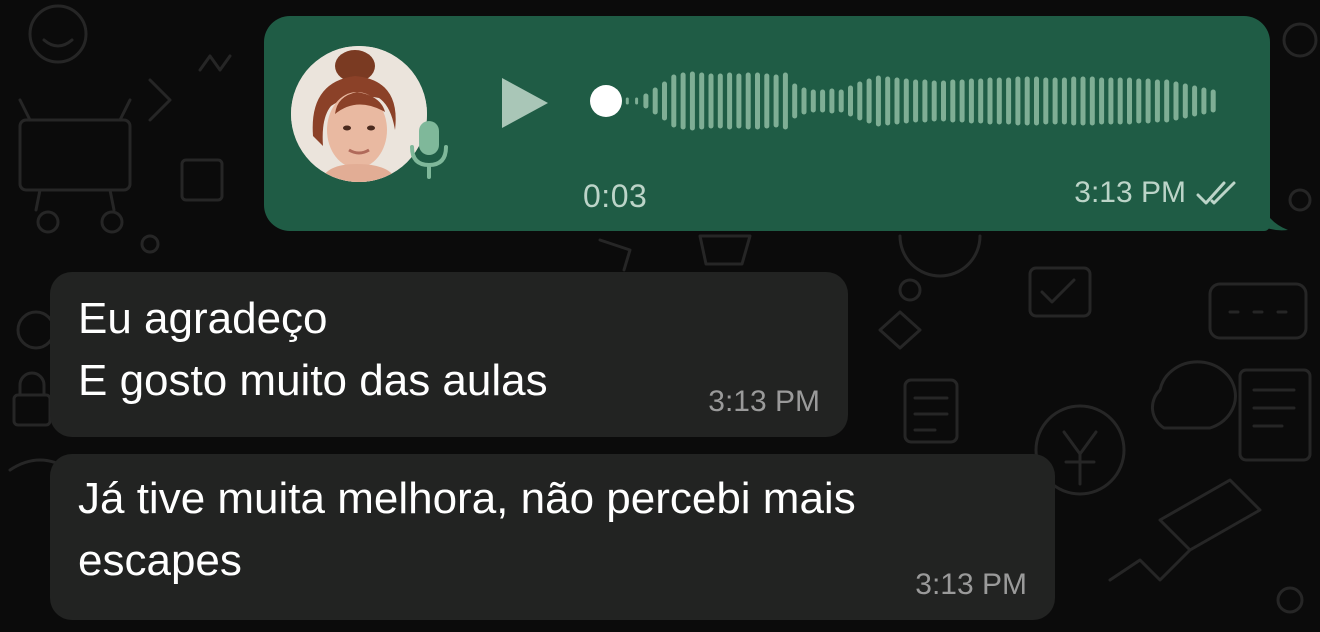 This screenshot has width=1320, height=632. I want to click on message-line: Já tive muita melhora, não percebi mais, so click(467, 498).